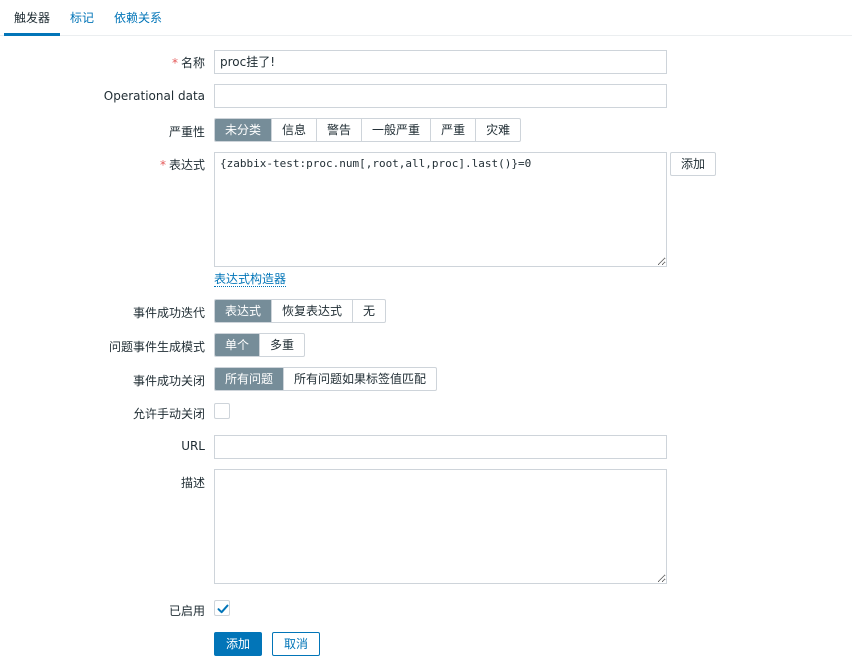  What do you see at coordinates (454, 130) in the screenshot?
I see `severity-high: 严重` at bounding box center [454, 130].